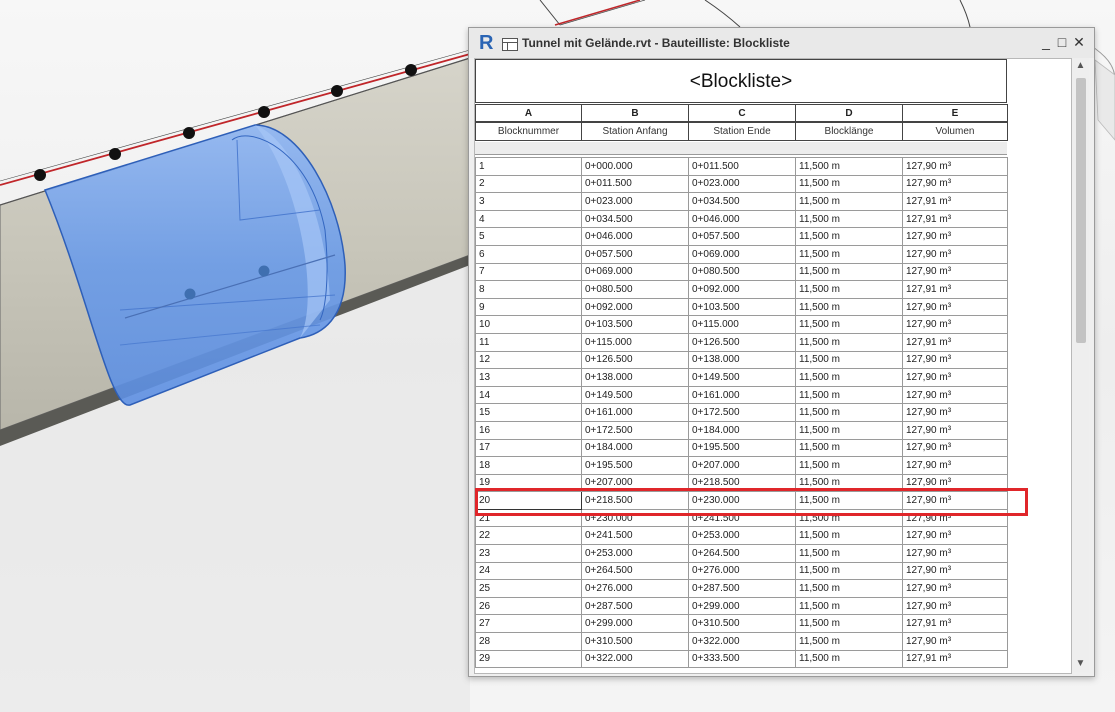 Image resolution: width=1115 pixels, height=712 pixels. I want to click on column-letter-c: C, so click(742, 113).